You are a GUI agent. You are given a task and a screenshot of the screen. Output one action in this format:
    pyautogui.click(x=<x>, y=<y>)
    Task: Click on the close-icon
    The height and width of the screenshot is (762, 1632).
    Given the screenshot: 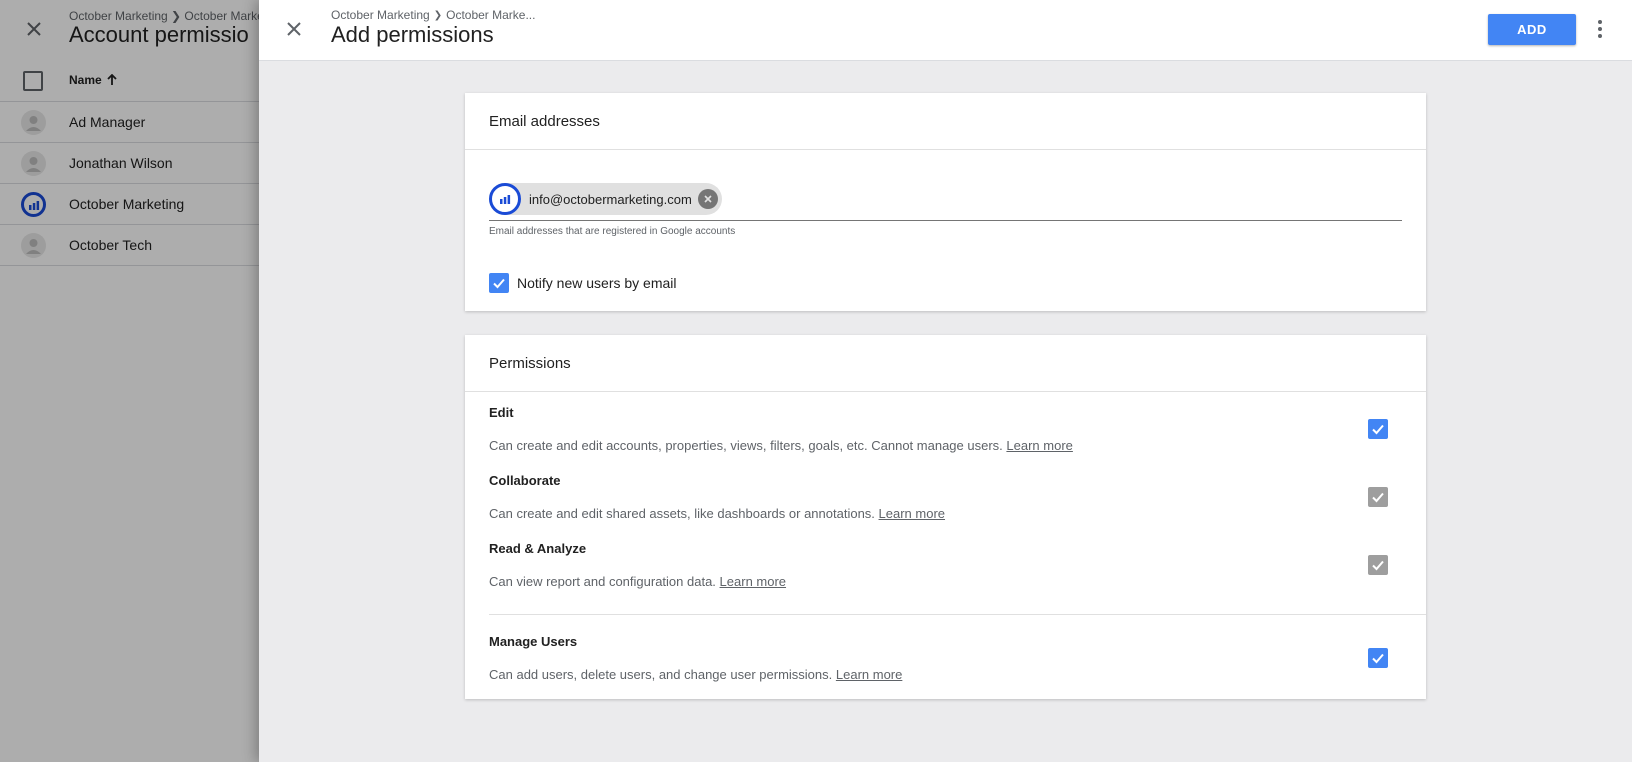 What is the action you would take?
    pyautogui.click(x=294, y=29)
    